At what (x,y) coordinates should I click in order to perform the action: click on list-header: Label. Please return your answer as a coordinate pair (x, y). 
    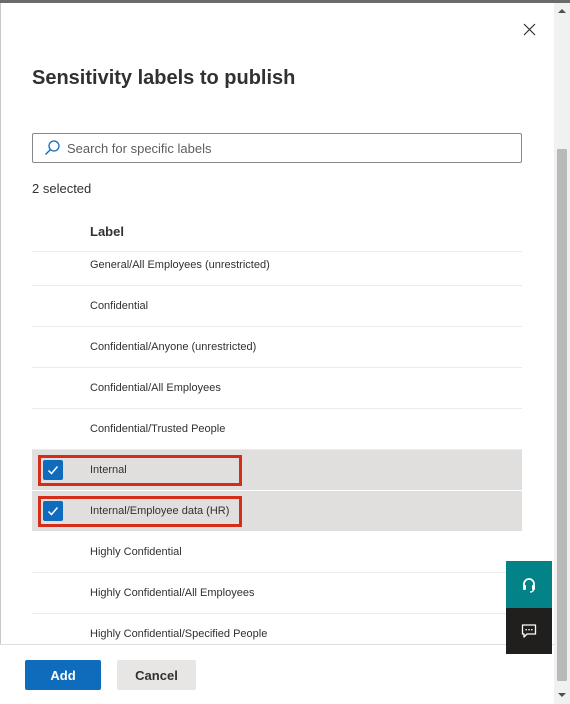
    Looking at the image, I should click on (277, 231).